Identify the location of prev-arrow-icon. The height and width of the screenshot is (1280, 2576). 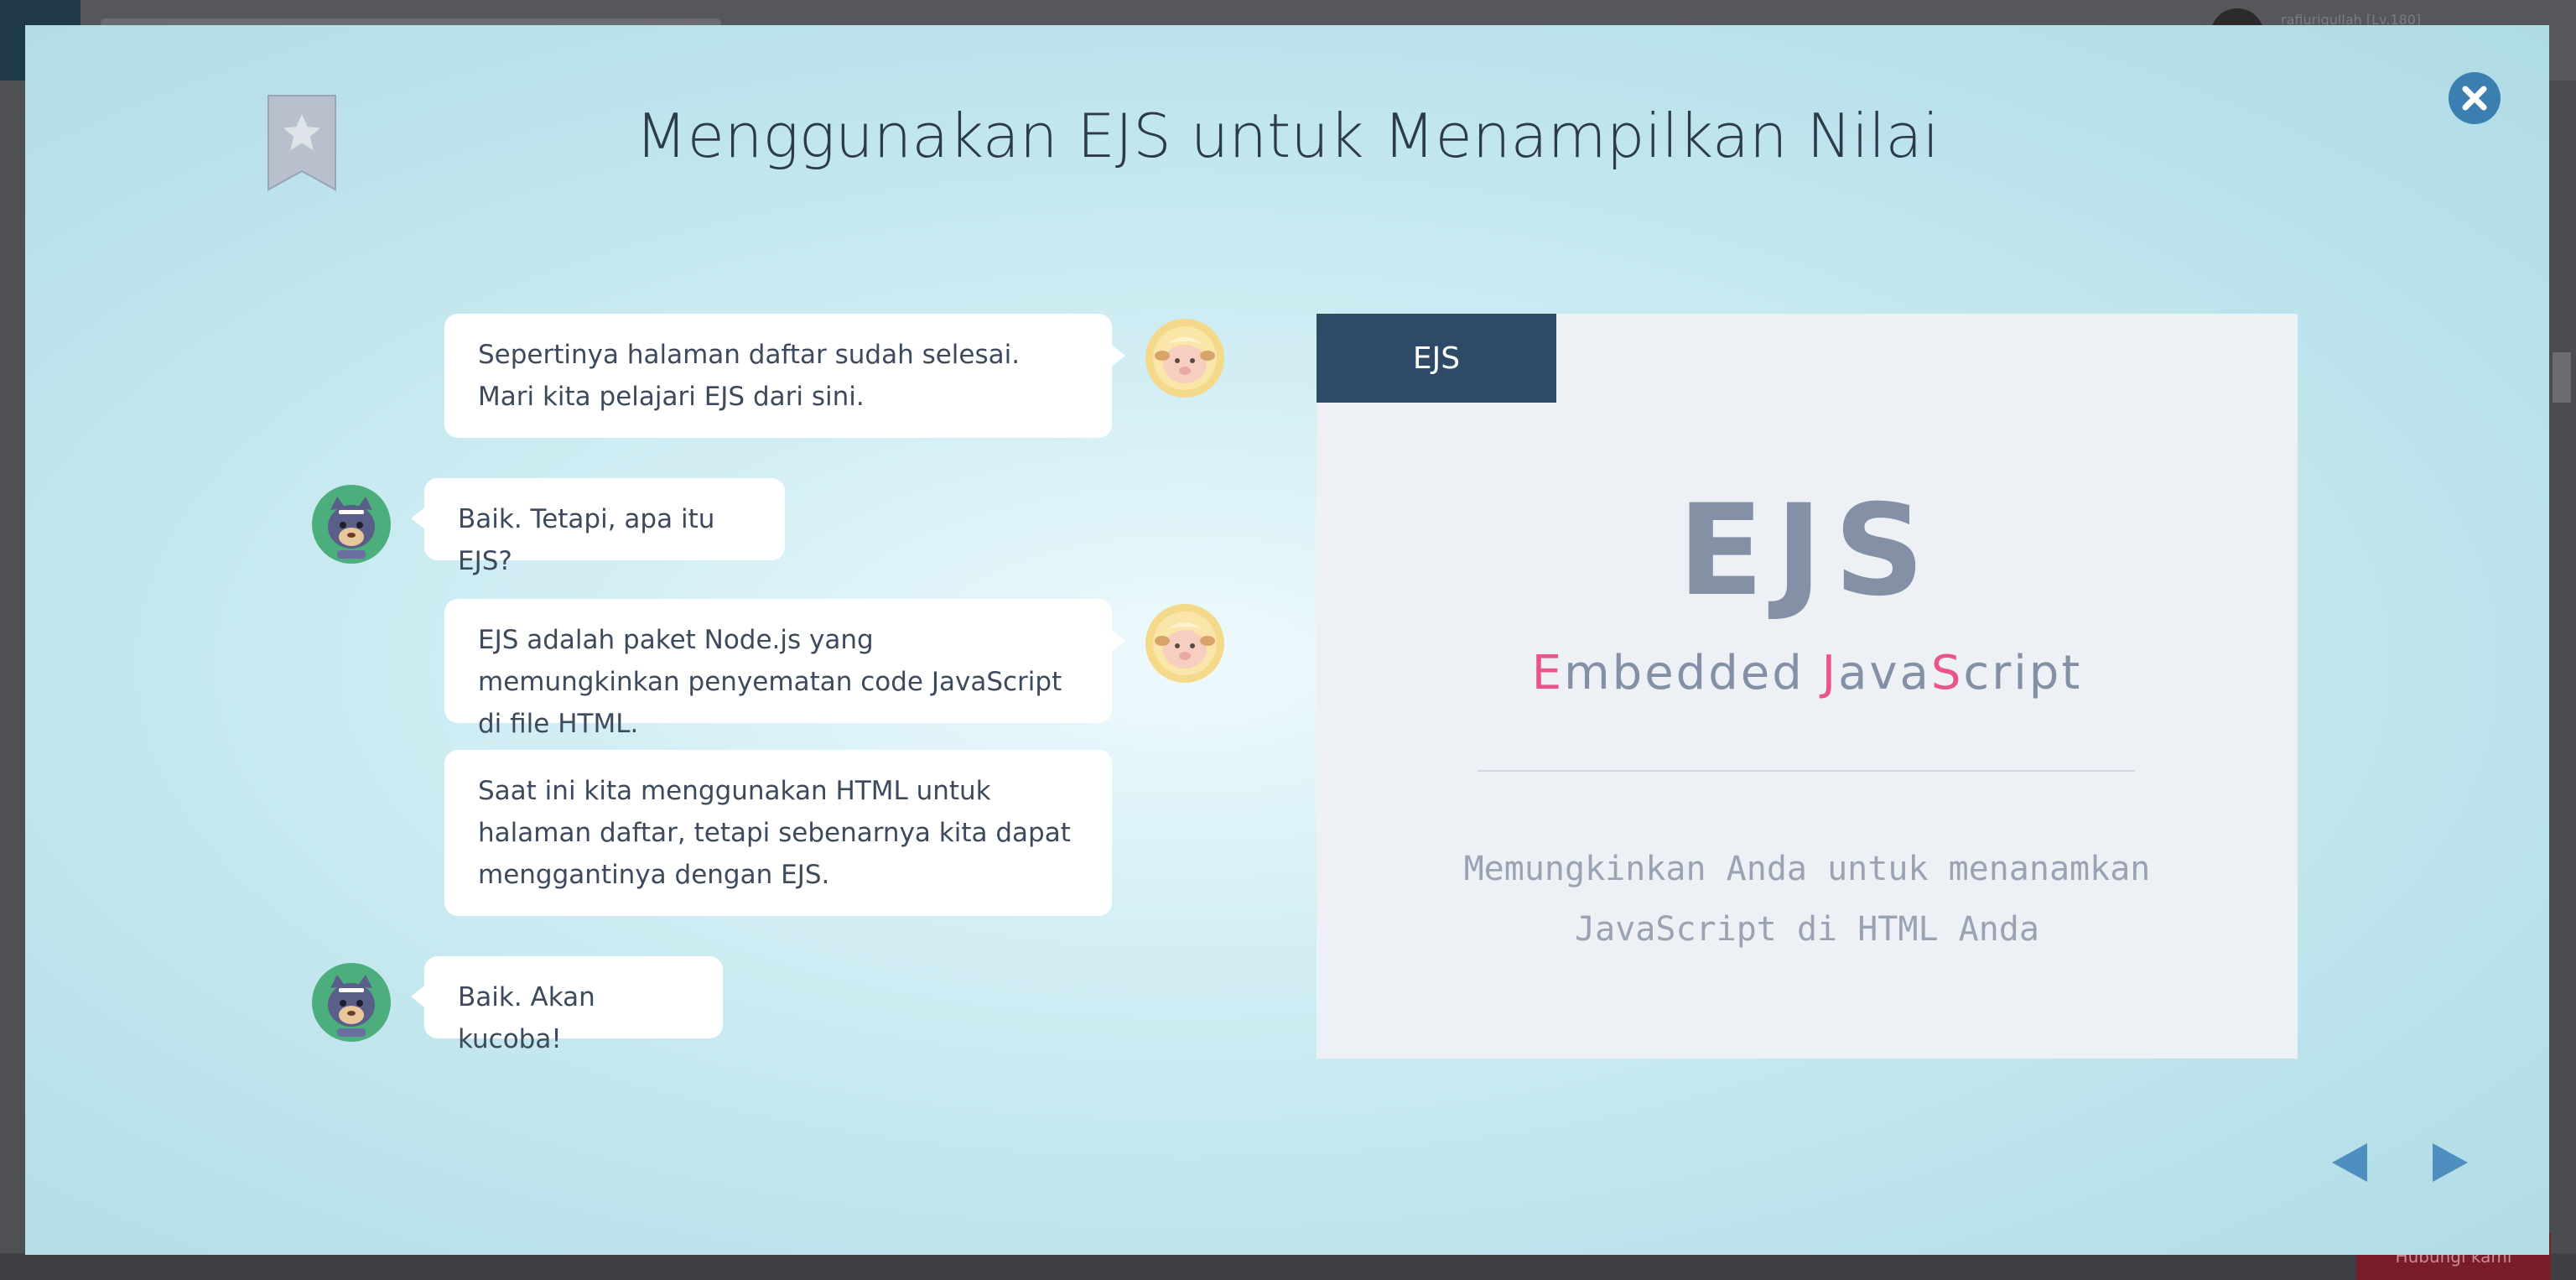
(2349, 1162).